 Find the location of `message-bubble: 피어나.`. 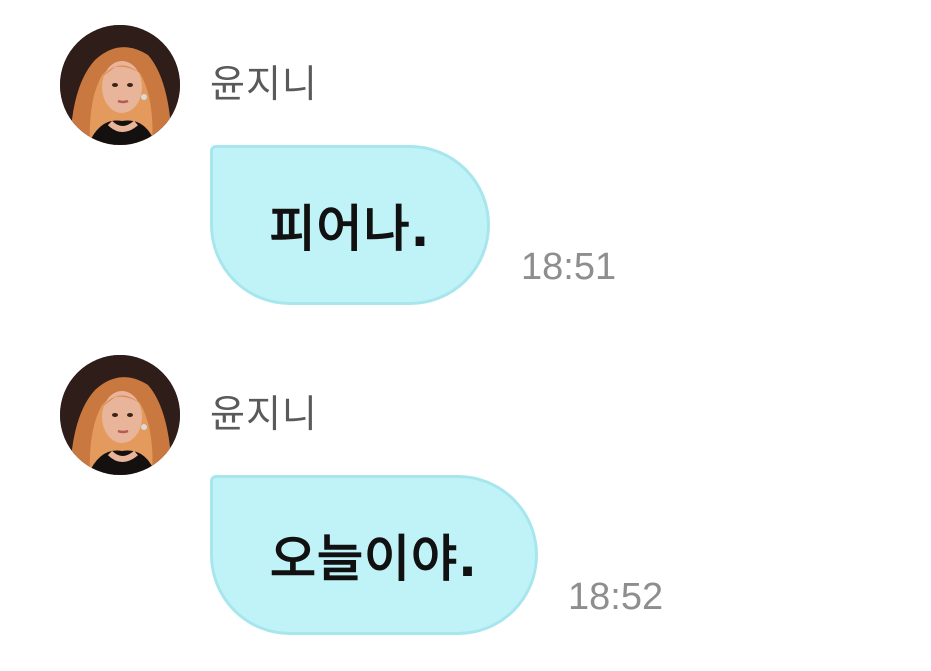

message-bubble: 피어나. is located at coordinates (350, 225).